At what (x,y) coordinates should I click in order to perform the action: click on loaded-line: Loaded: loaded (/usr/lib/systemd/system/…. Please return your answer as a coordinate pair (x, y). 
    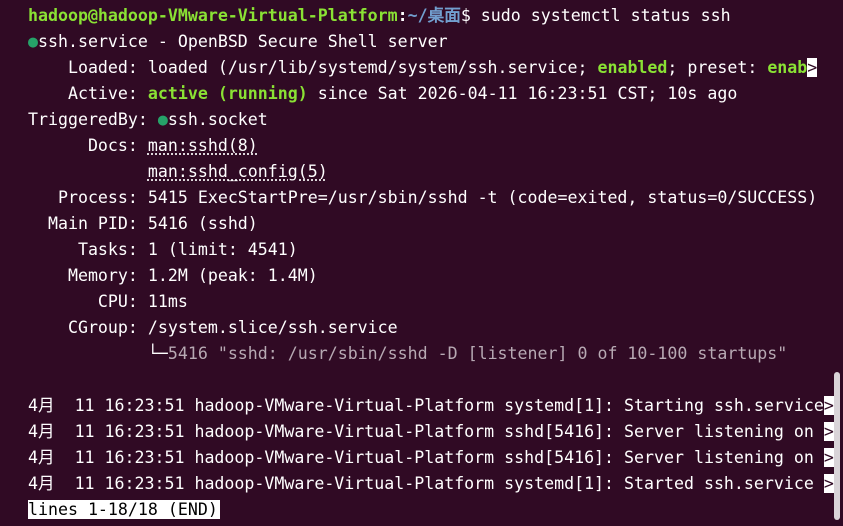
    Looking at the image, I should click on (435, 68).